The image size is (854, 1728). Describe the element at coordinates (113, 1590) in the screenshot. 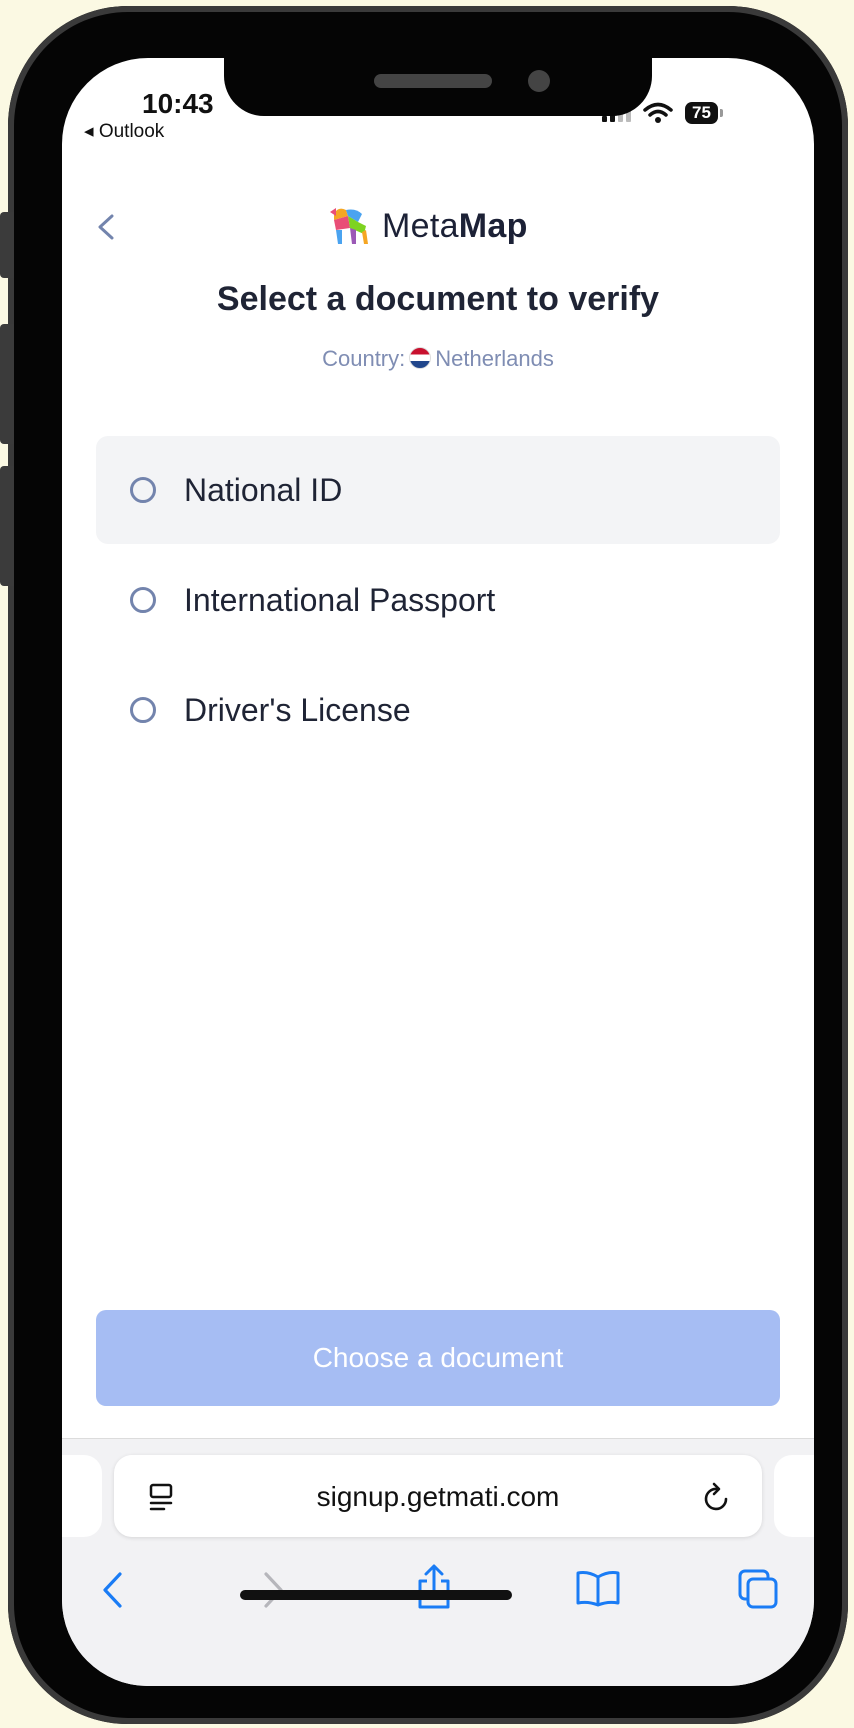

I see `safari-back-icon` at that location.